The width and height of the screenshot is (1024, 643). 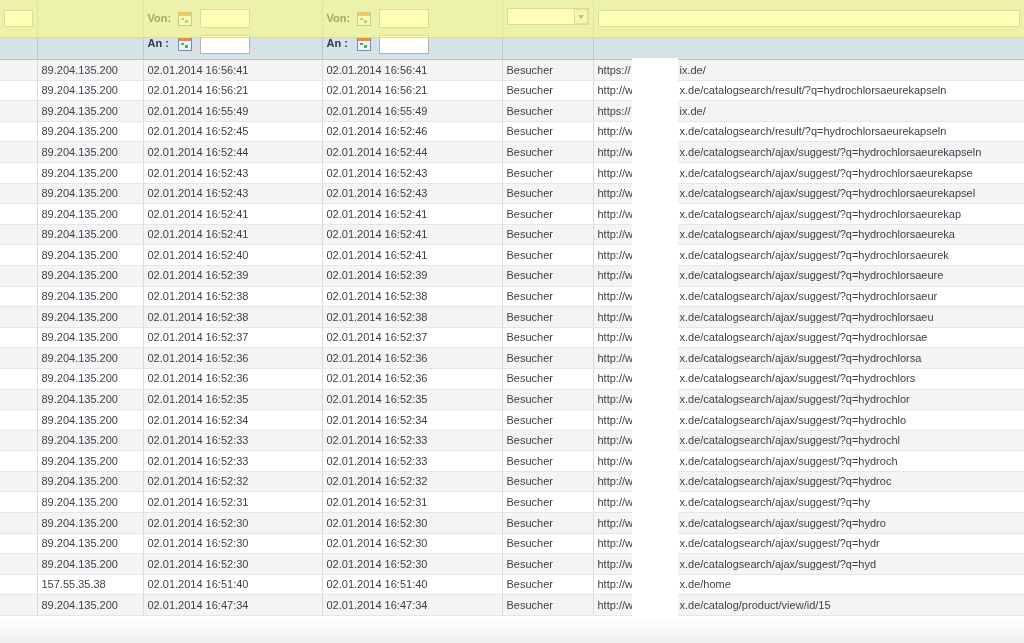 What do you see at coordinates (813, 131) in the screenshot?
I see `url-text: x.de/catalogsearch/result/?q=hydrochlorsaeurekapseln` at bounding box center [813, 131].